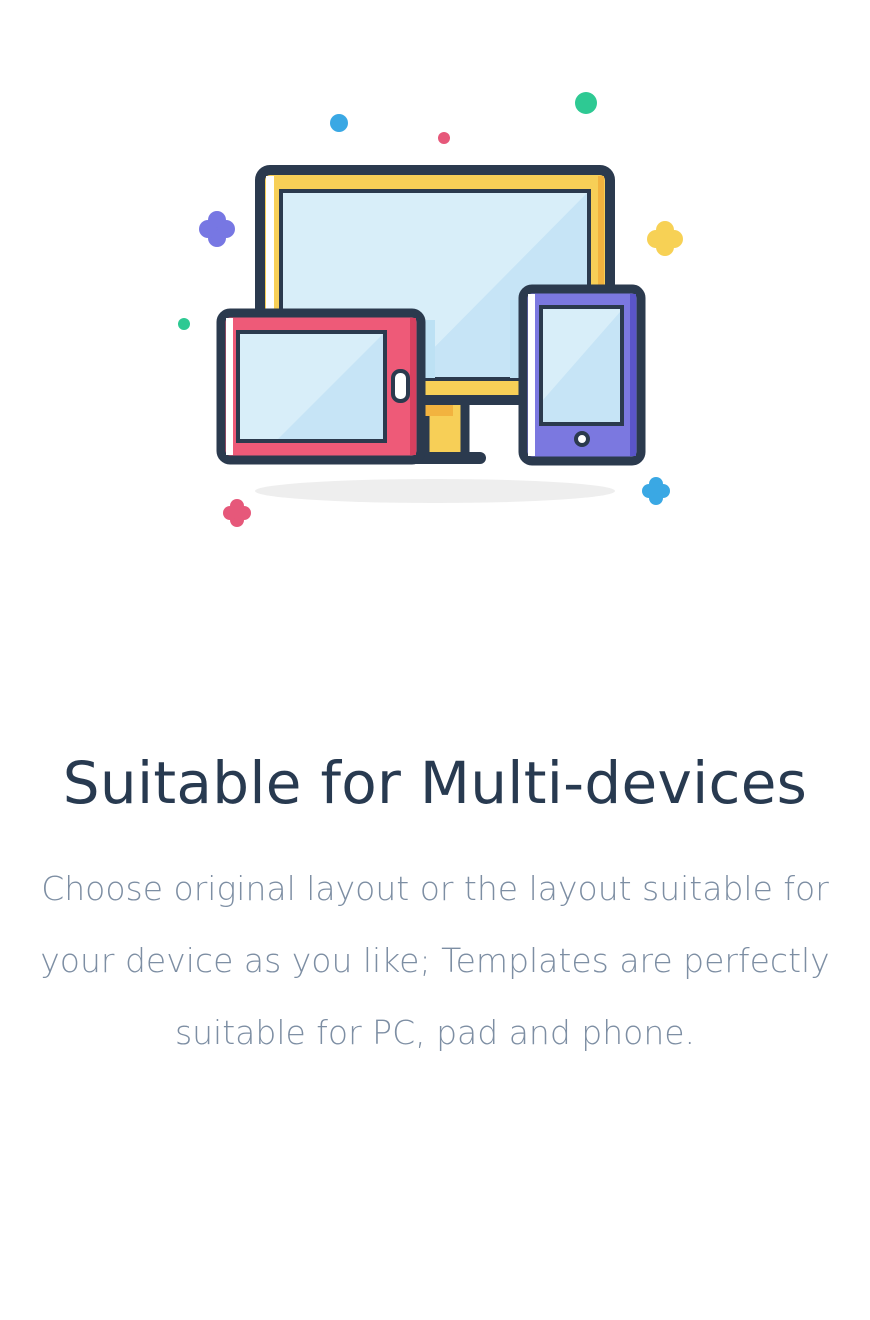 This screenshot has height=1320, width=870. What do you see at coordinates (582, 375) in the screenshot?
I see `phone-icon` at bounding box center [582, 375].